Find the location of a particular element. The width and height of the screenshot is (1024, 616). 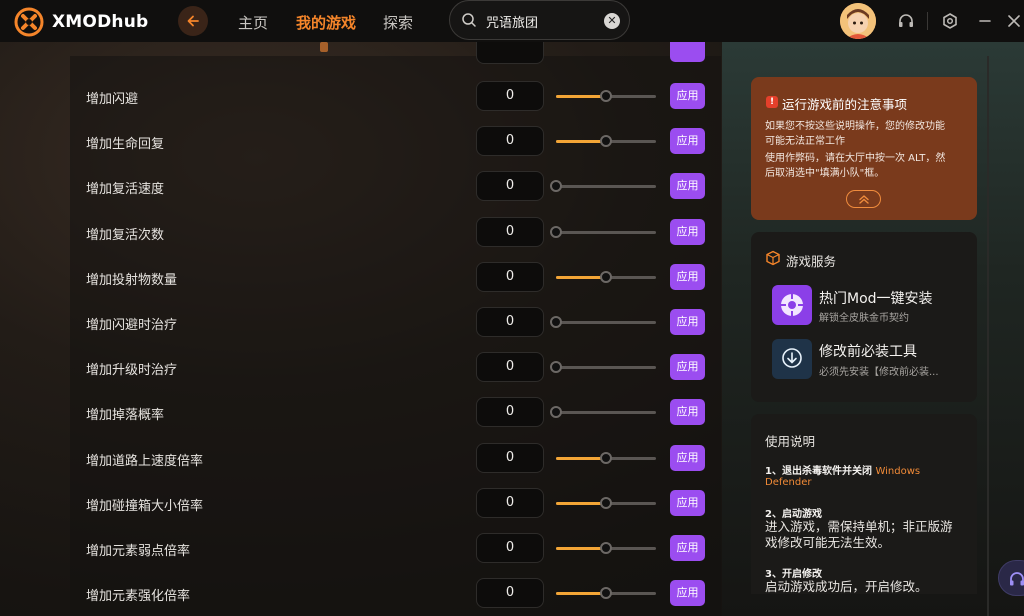

mod-label: 增加闪避 is located at coordinates (112, 99).